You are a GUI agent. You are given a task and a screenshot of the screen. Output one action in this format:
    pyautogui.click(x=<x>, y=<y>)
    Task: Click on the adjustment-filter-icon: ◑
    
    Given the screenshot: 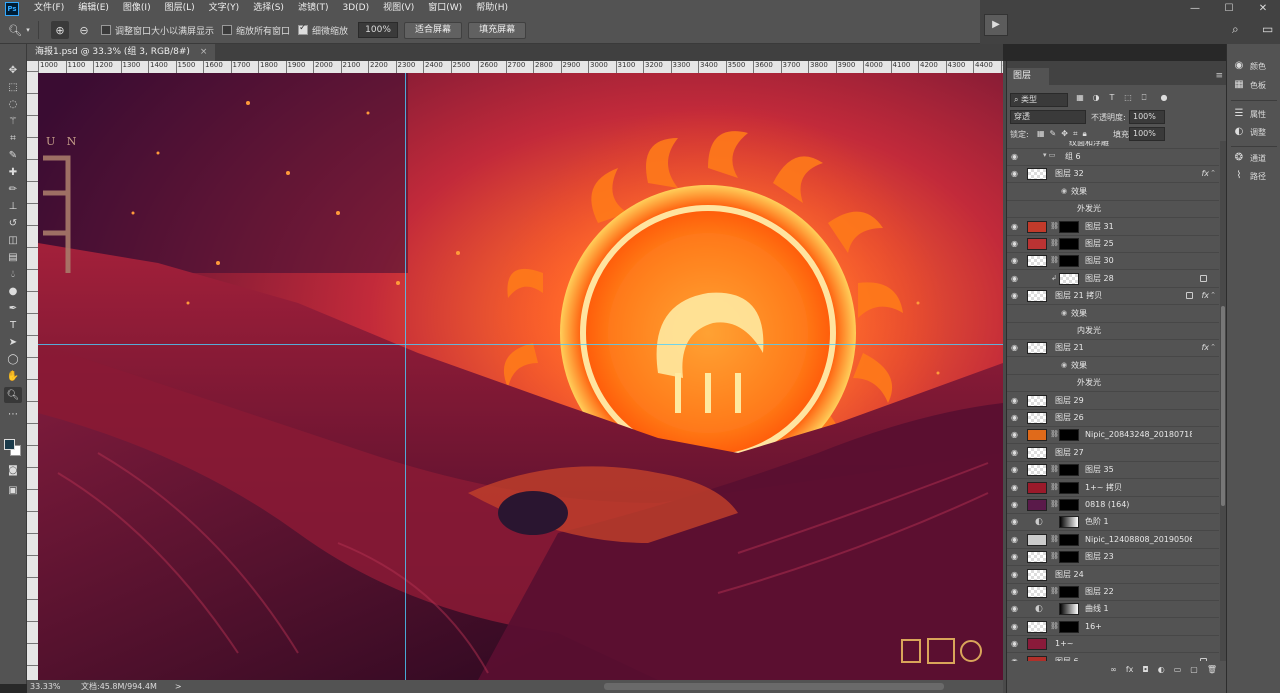 What is the action you would take?
    pyautogui.click(x=1096, y=98)
    